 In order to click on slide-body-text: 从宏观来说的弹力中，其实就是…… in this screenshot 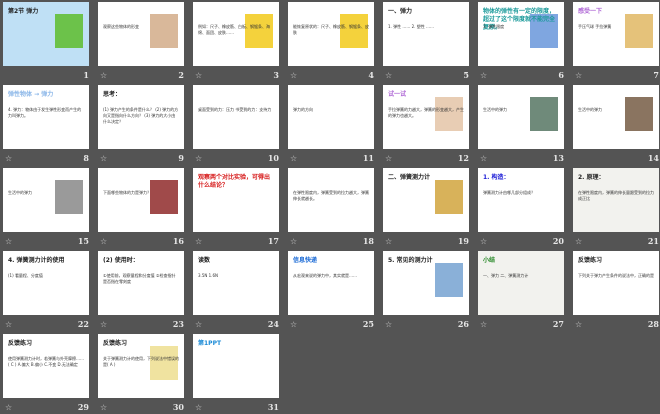, I will do `click(325, 275)`.